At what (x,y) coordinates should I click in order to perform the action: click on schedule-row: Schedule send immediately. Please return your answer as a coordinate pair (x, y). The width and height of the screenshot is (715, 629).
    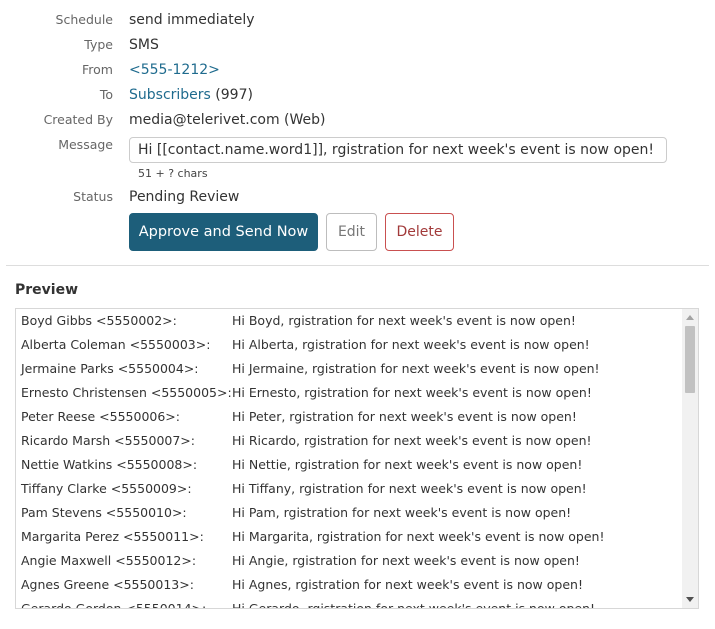
    Looking at the image, I should click on (357, 21).